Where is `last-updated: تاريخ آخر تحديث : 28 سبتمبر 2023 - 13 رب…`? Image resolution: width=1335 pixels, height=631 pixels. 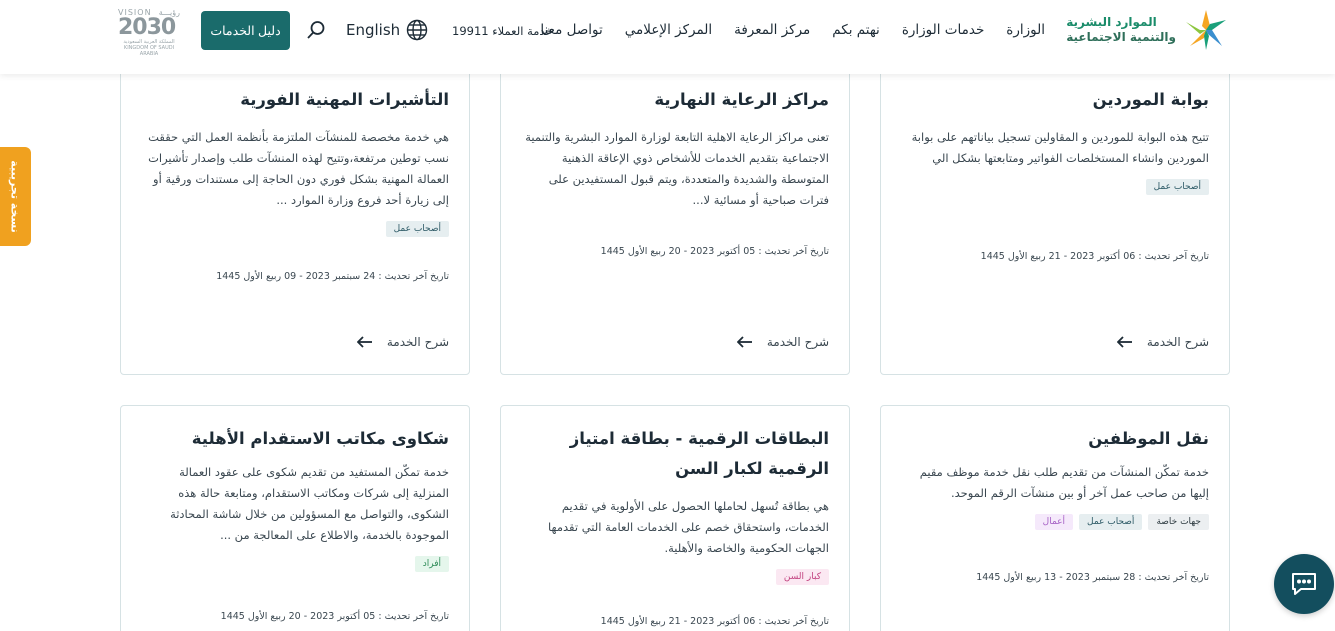
last-updated: تاريخ آخر تحديث : 28 سبتمبر 2023 - 13 رب… is located at coordinates (1092, 577).